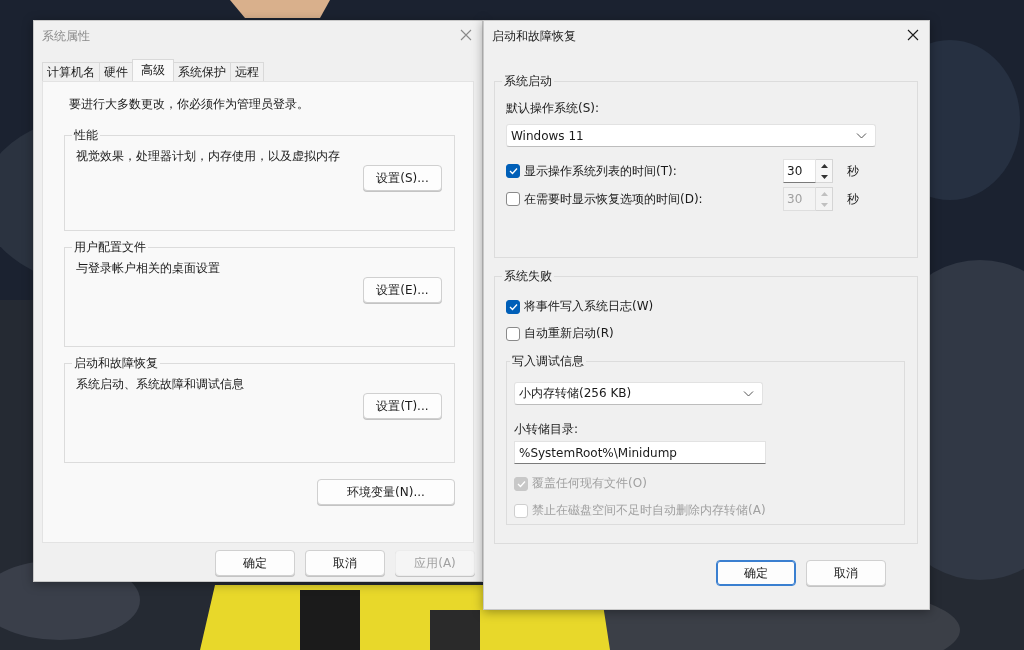  I want to click on checkbox-label: 将事件写入系统日志(W), so click(589, 306).